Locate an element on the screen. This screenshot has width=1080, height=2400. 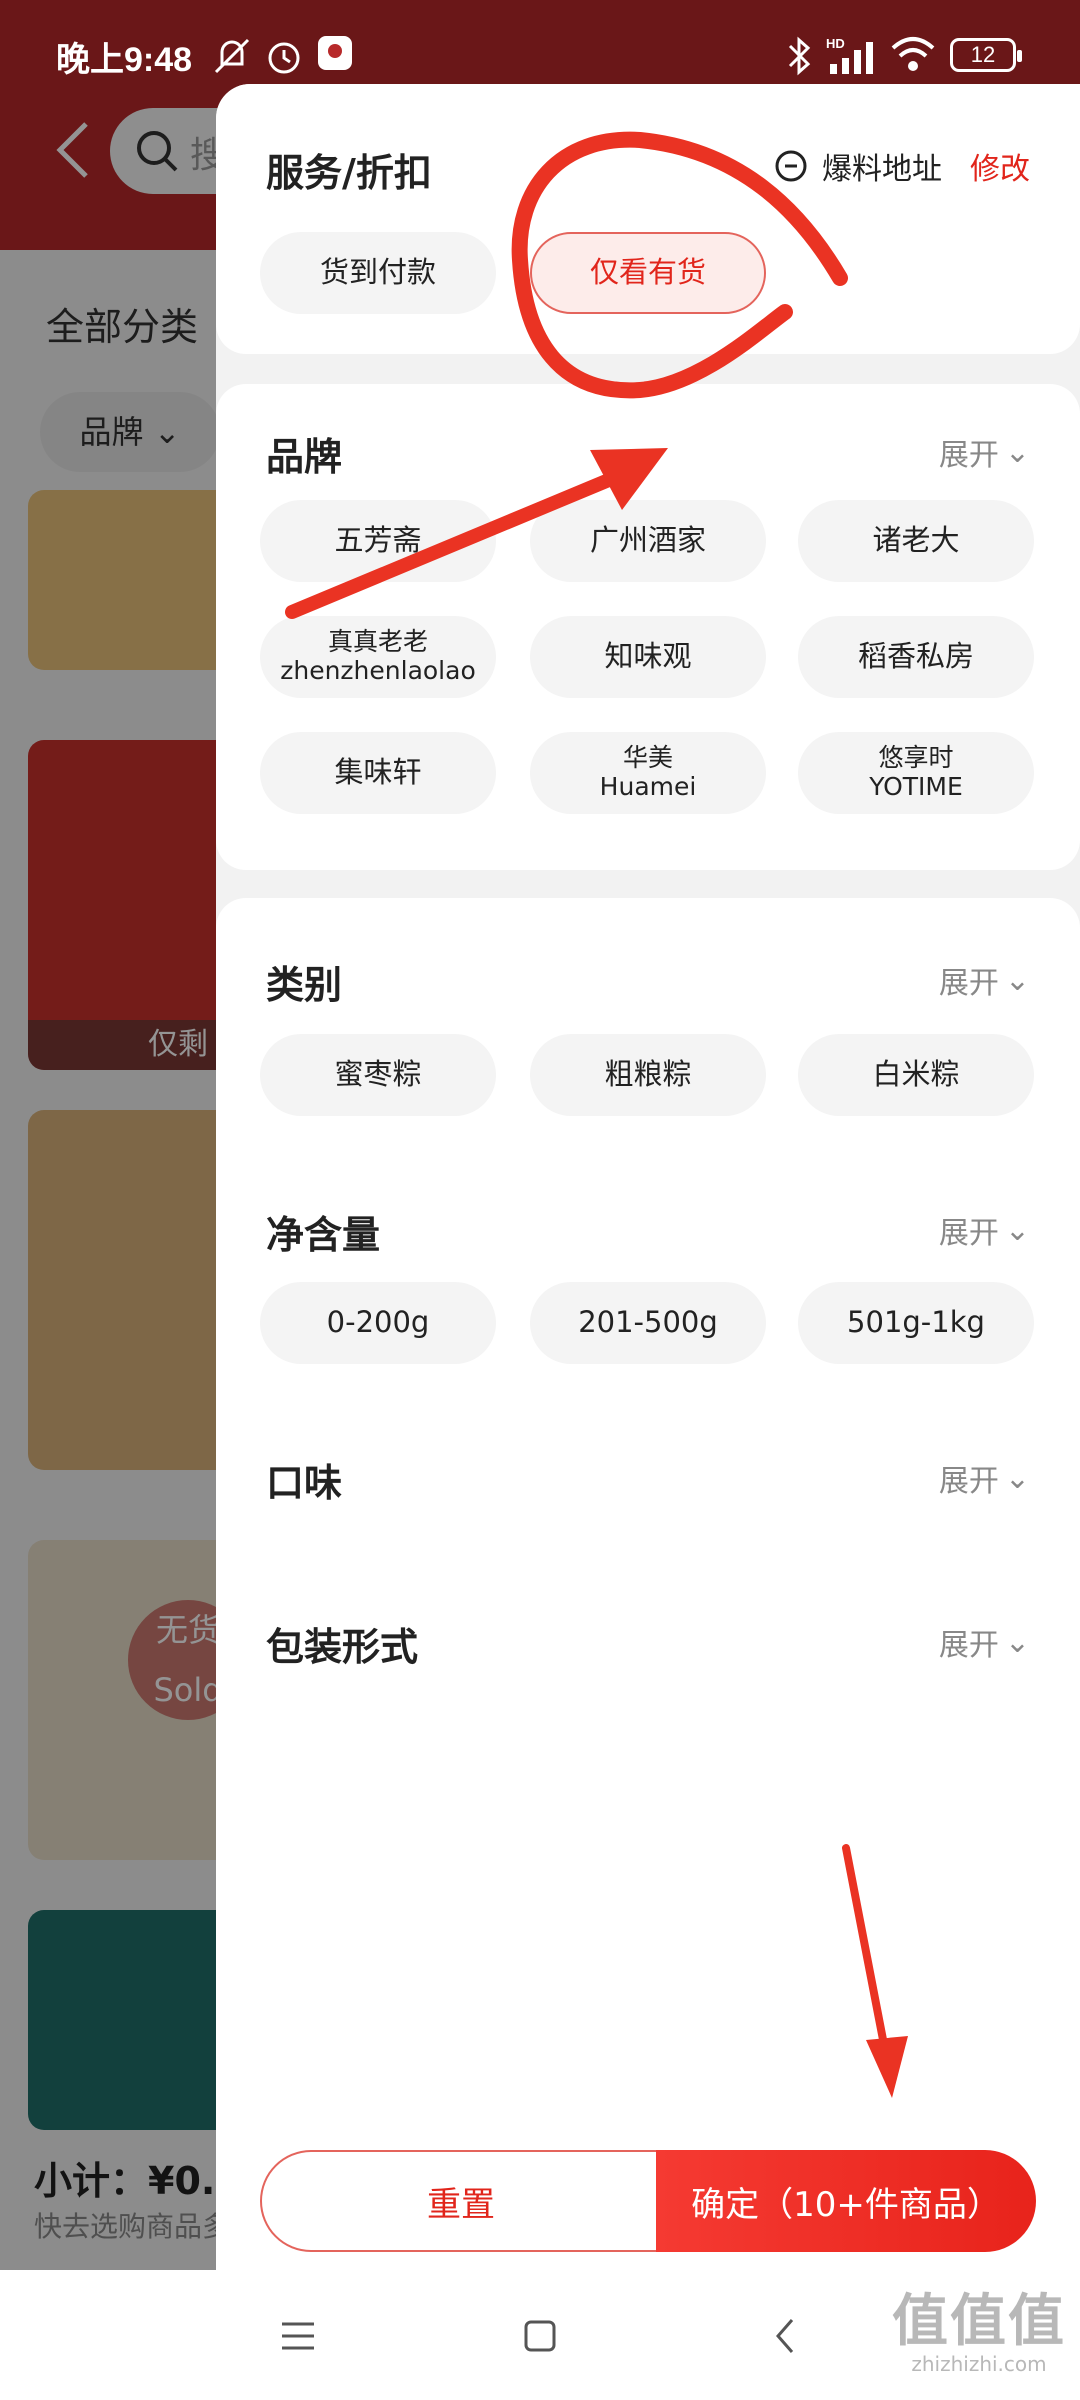
service-section: 服务/折扣 爆料地址 修改 货到付款 仅看有货 is located at coordinates (648, 219).